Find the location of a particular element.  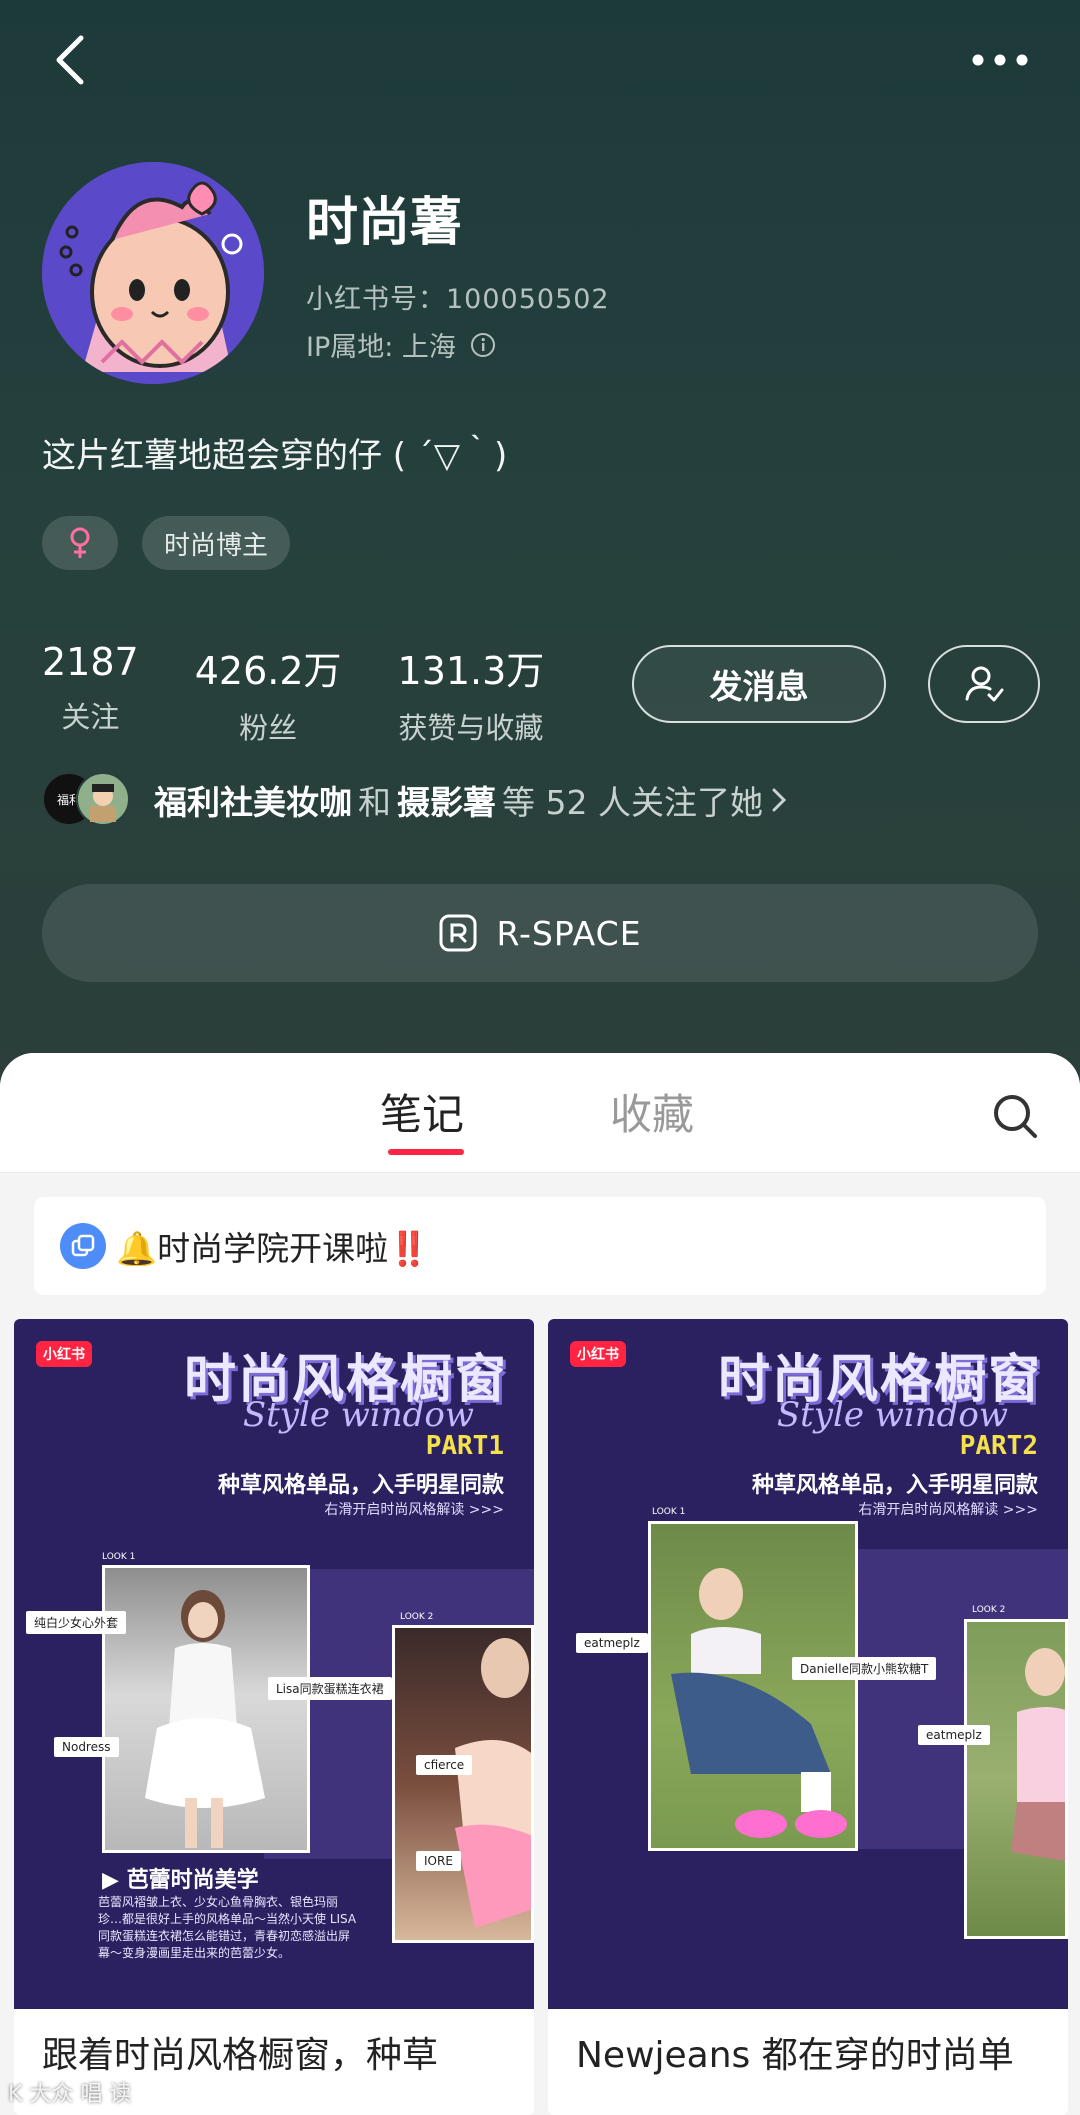

item-chip: Danielle同款小熊软糖T is located at coordinates (864, 1668).